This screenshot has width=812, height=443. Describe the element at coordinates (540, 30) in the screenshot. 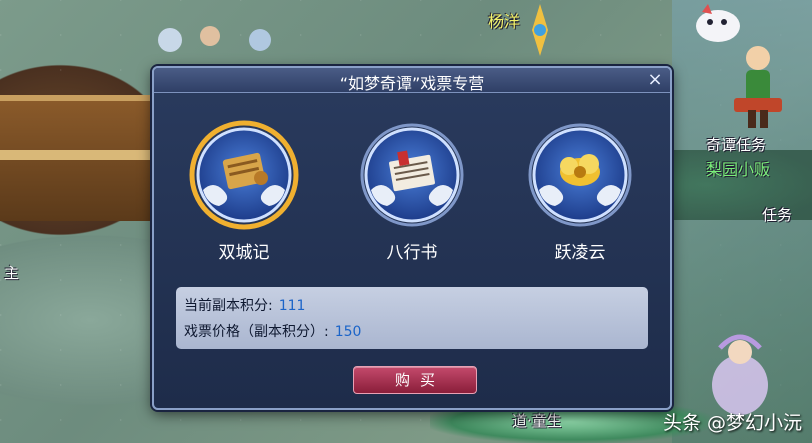

I see `npc-yangyang-character` at that location.